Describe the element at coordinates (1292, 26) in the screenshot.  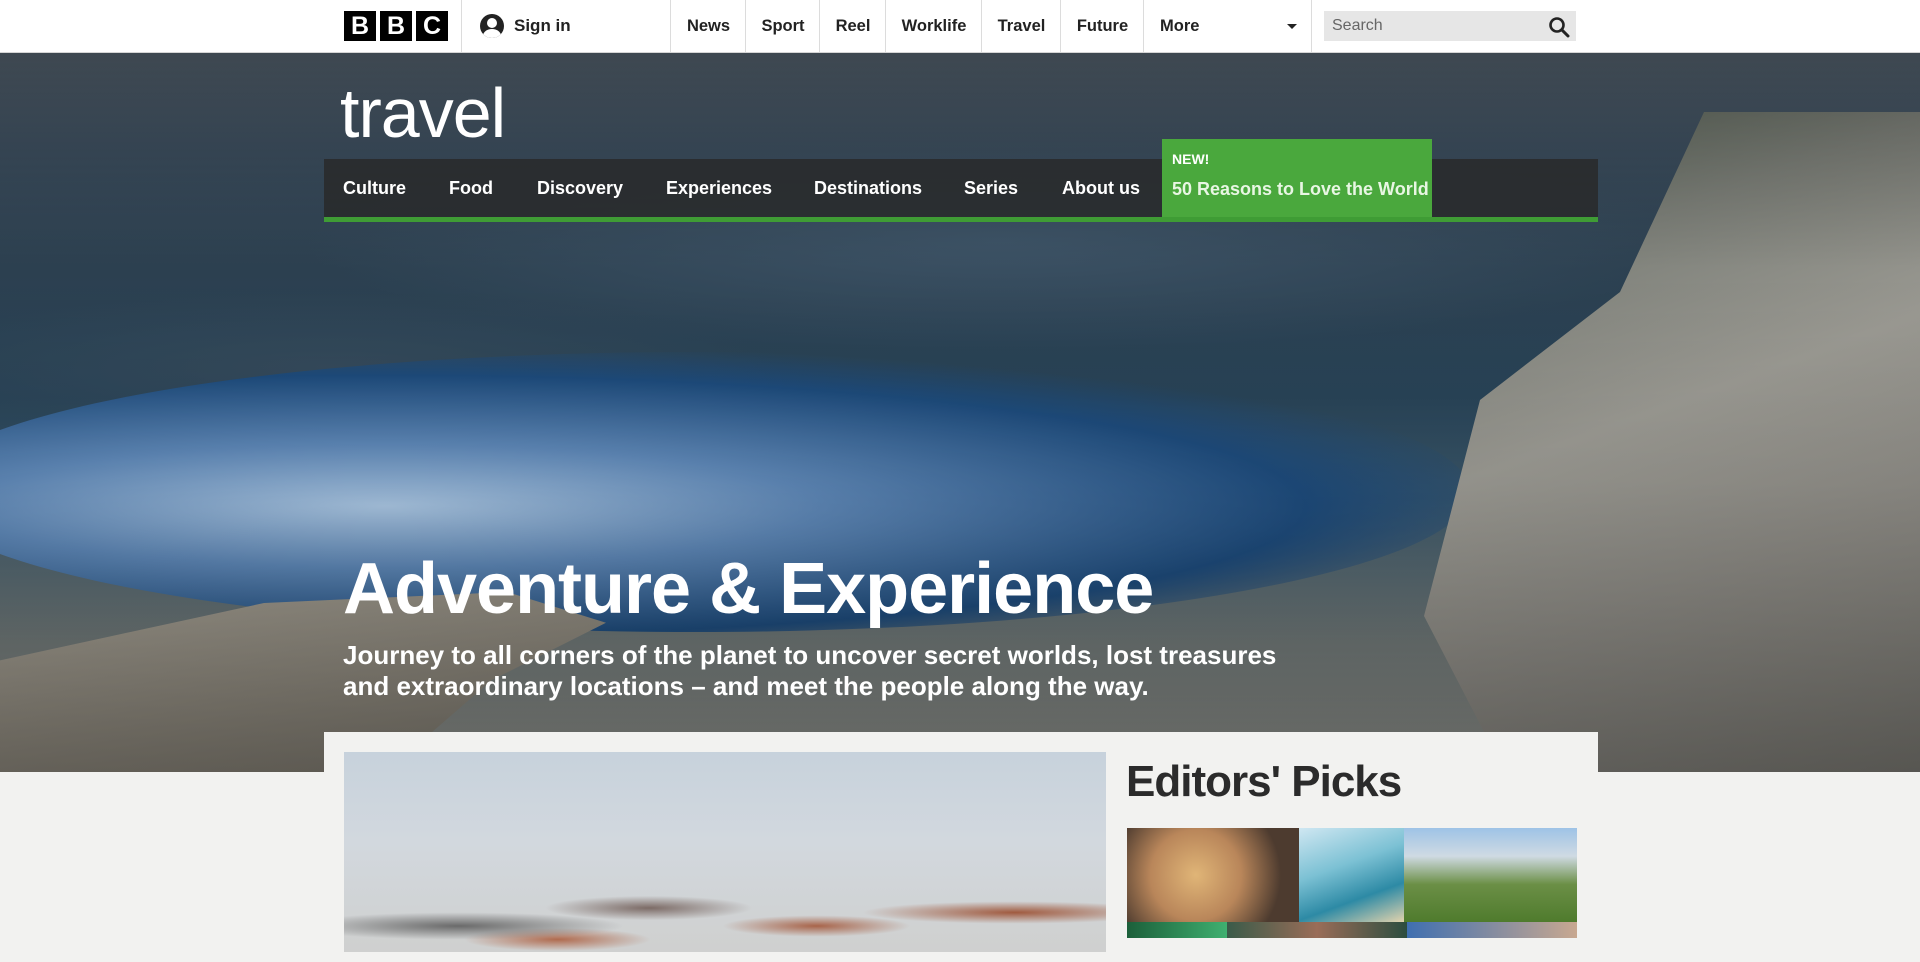
I see `caret-down-icon` at that location.